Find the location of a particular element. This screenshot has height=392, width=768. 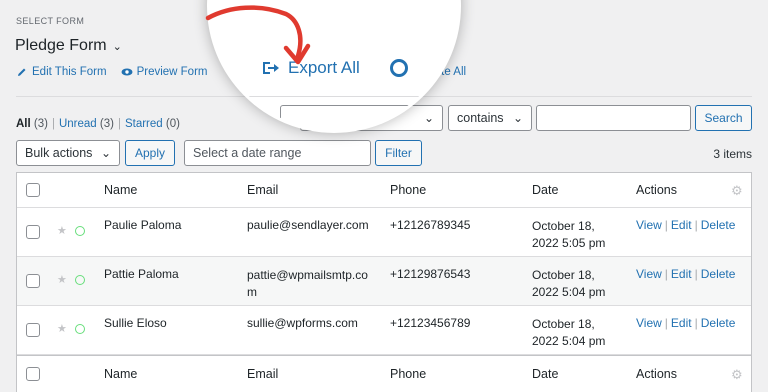

entry-phone: +12123456789 is located at coordinates (430, 323).